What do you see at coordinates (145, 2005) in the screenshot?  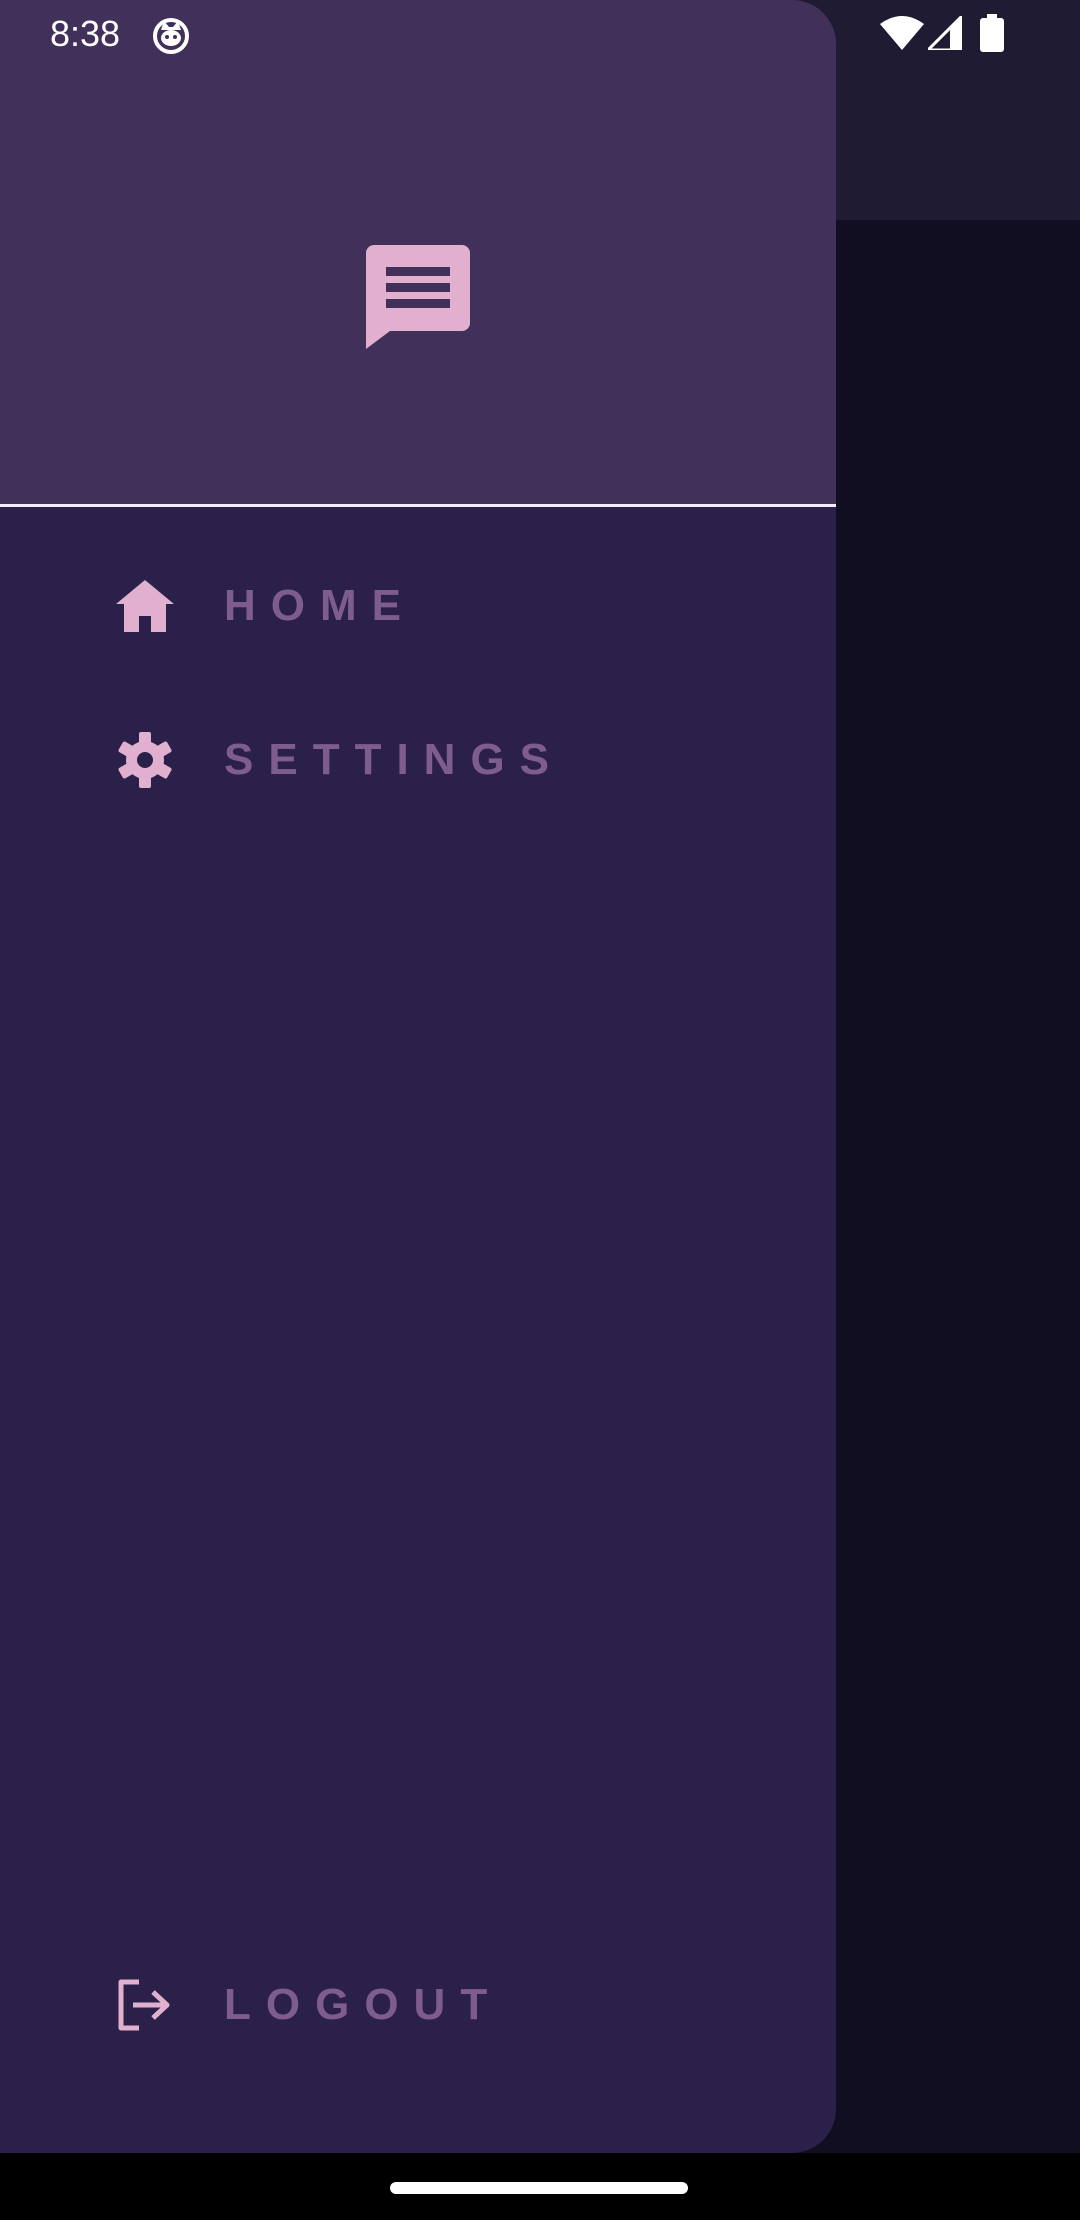 I see `logout-icon` at bounding box center [145, 2005].